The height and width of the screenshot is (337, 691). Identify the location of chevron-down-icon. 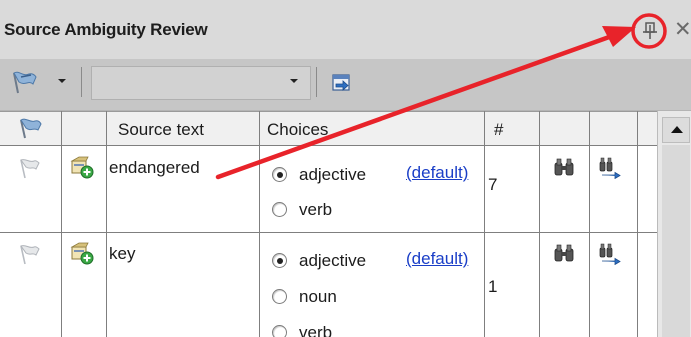
(62, 81).